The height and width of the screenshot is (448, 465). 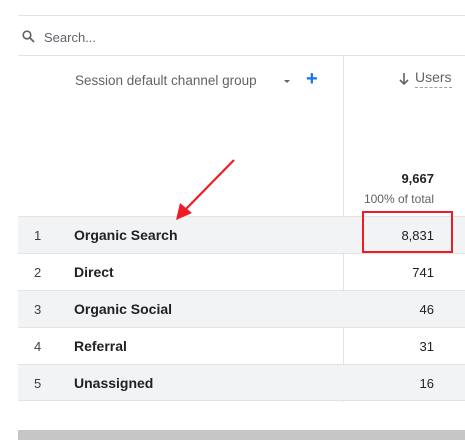 I want to click on users-value: 46, so click(x=426, y=309).